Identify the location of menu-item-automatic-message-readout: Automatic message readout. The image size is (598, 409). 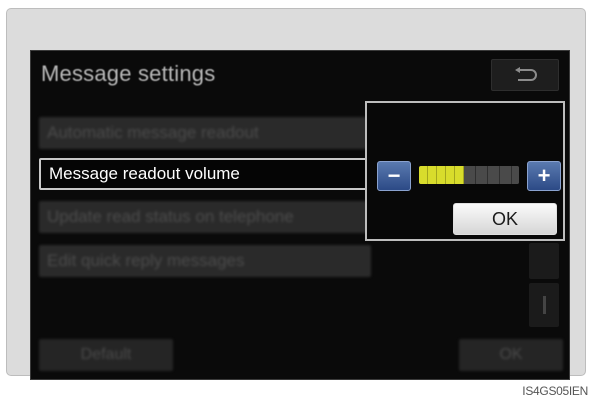
(203, 133).